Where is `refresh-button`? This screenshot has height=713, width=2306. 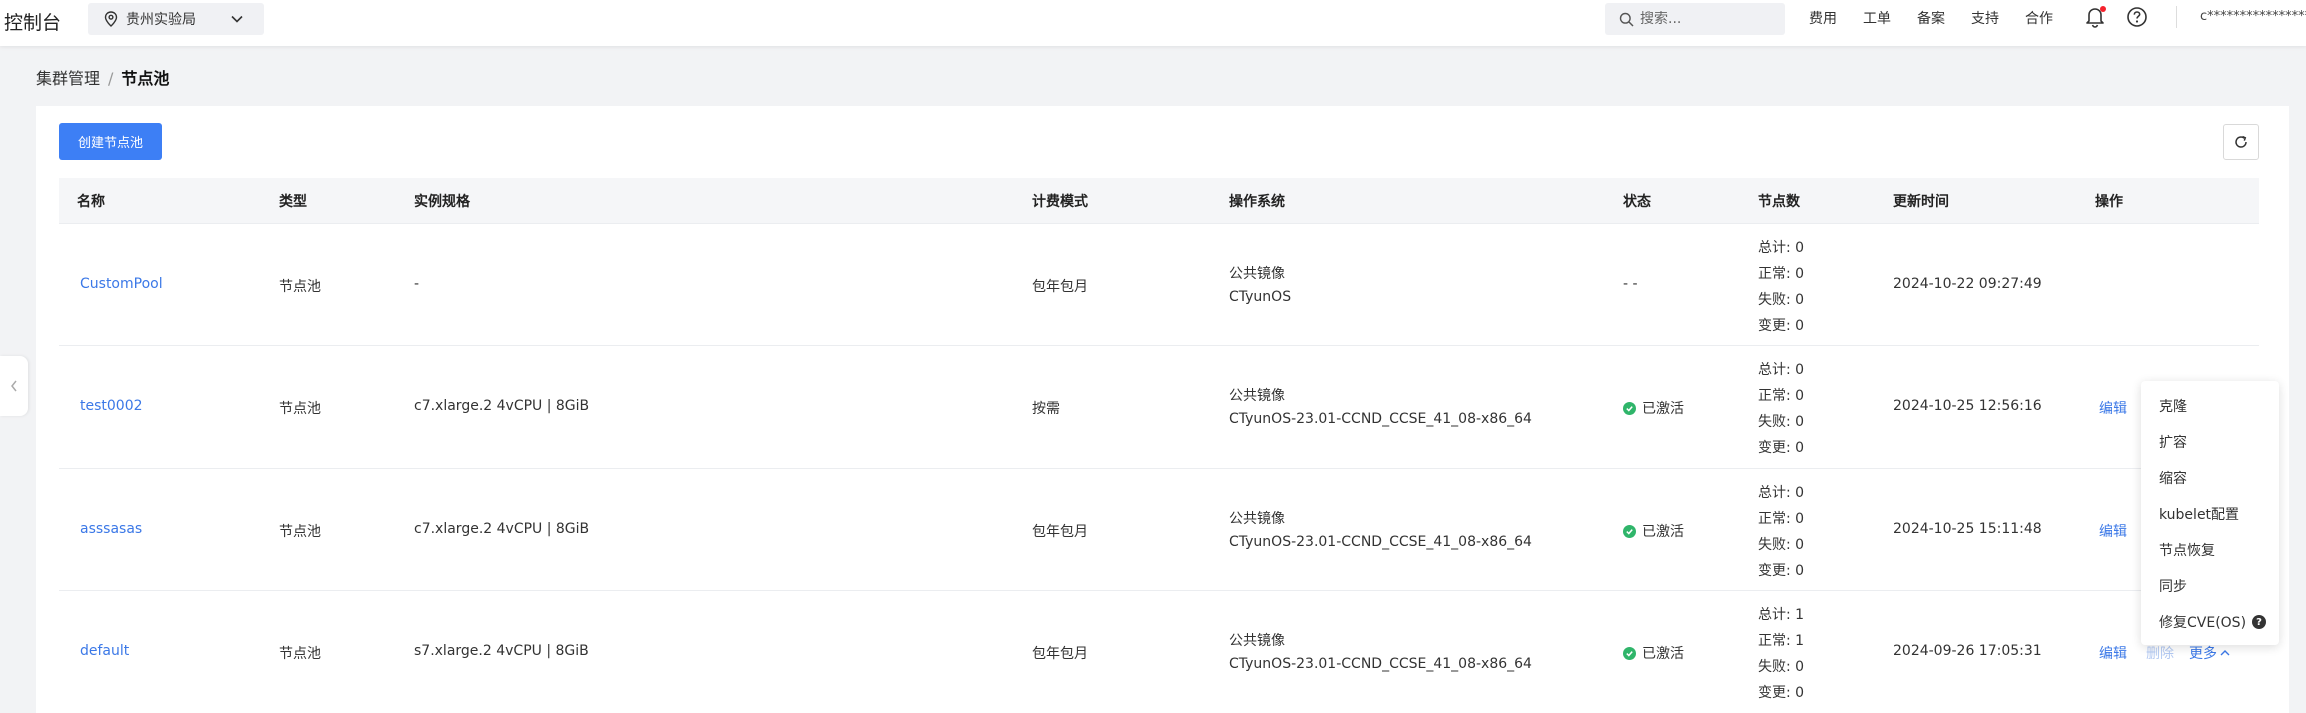 refresh-button is located at coordinates (2241, 142).